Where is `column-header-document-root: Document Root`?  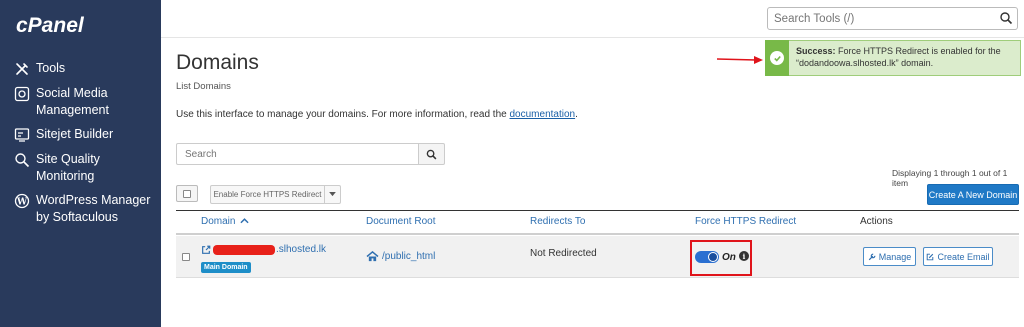 column-header-document-root: Document Root is located at coordinates (400, 221).